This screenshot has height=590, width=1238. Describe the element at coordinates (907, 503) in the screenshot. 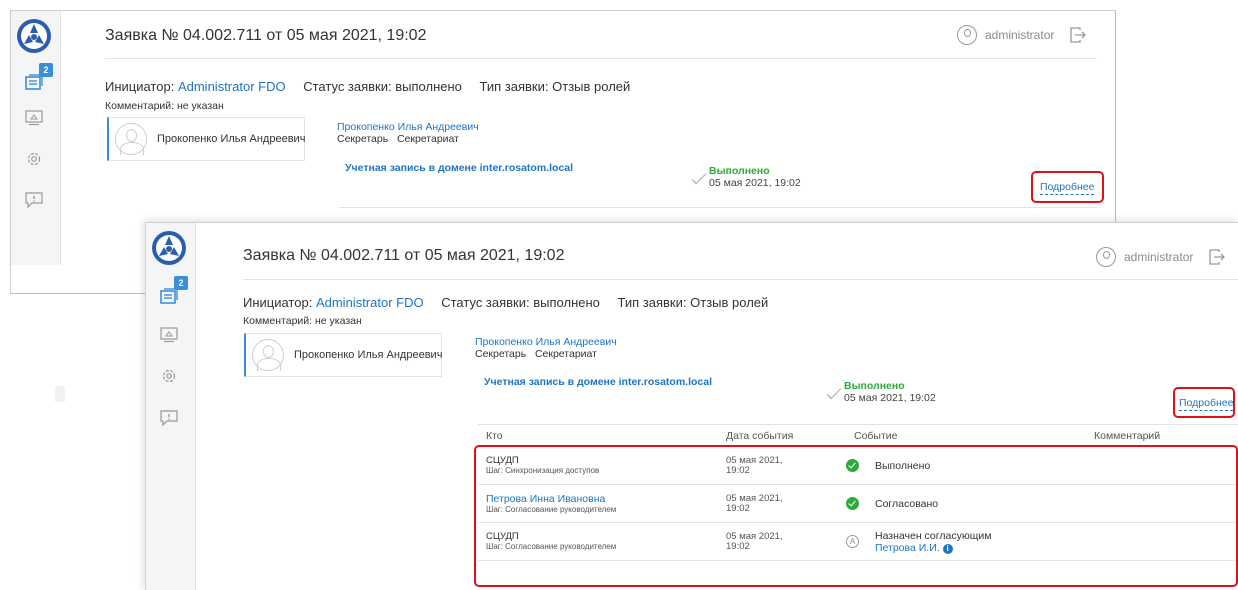

I see `event-text: Согласовано` at that location.